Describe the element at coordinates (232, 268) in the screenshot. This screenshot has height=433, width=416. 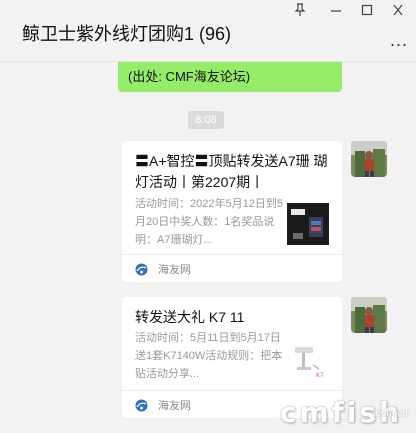
I see `card-footer: 海友网` at that location.